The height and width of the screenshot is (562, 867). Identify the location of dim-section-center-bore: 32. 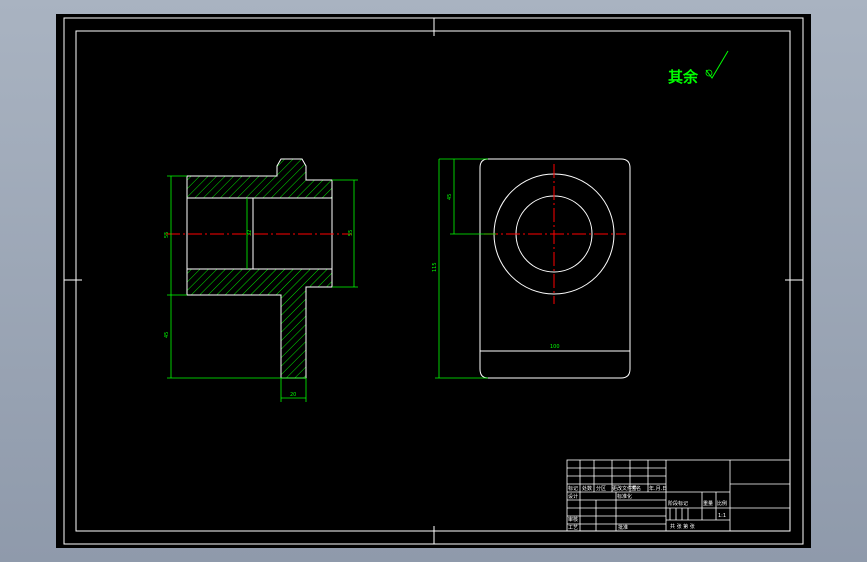
(250, 233).